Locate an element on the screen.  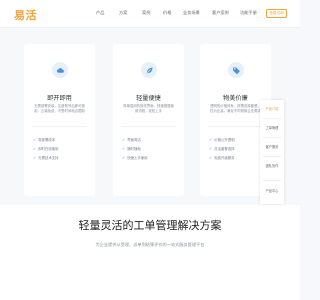
card-description: 简单易用的操作界面，快速搭建使用流程，轻松上手 is located at coordinates (148, 109).